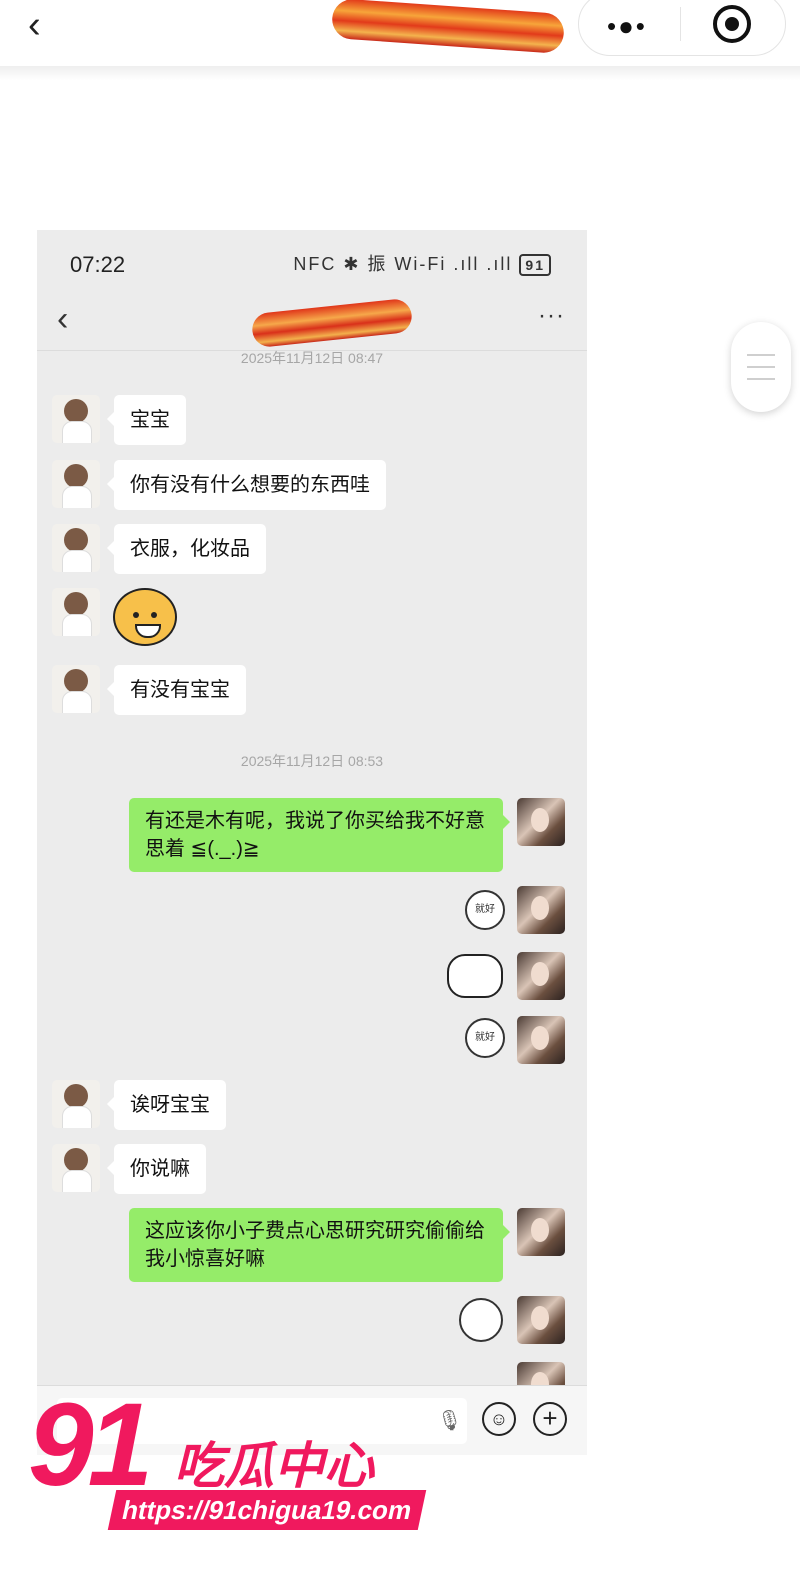 The width and height of the screenshot is (800, 1585). I want to click on record-target-icon, so click(732, 24).